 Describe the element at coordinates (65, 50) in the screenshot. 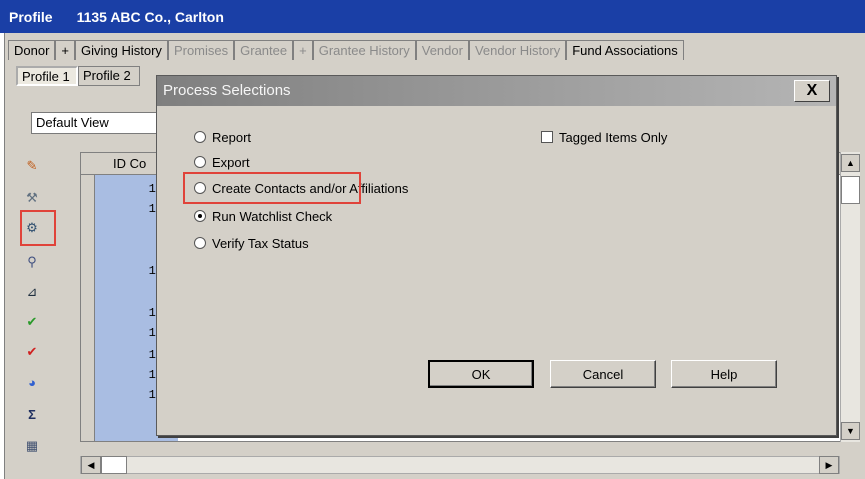

I see `tab-donor-plus: +` at that location.